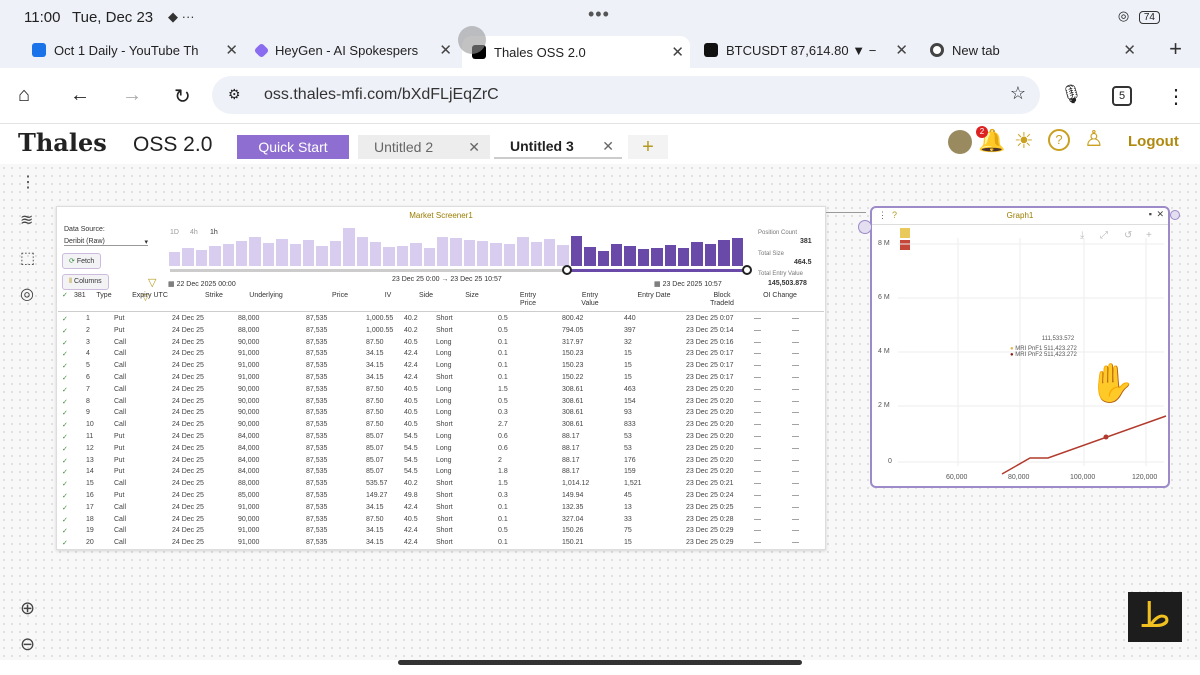  What do you see at coordinates (654, 296) in the screenshot?
I see `column-header: Entry Date` at bounding box center [654, 296].